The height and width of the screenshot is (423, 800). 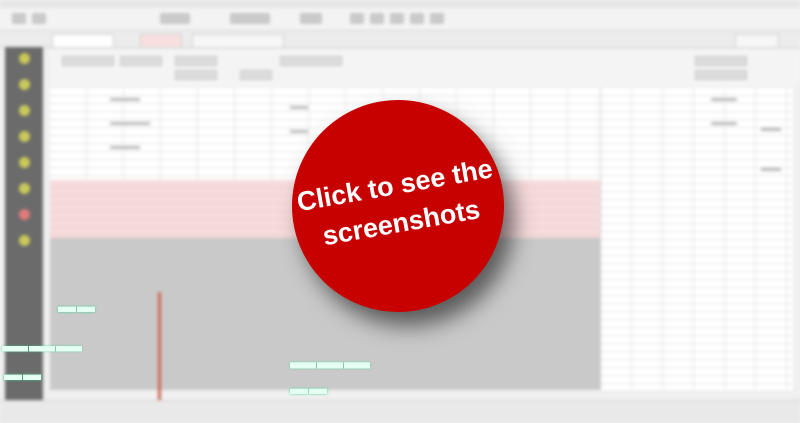 I want to click on see-screenshots-button: Click to see the screenshots, so click(x=398, y=206).